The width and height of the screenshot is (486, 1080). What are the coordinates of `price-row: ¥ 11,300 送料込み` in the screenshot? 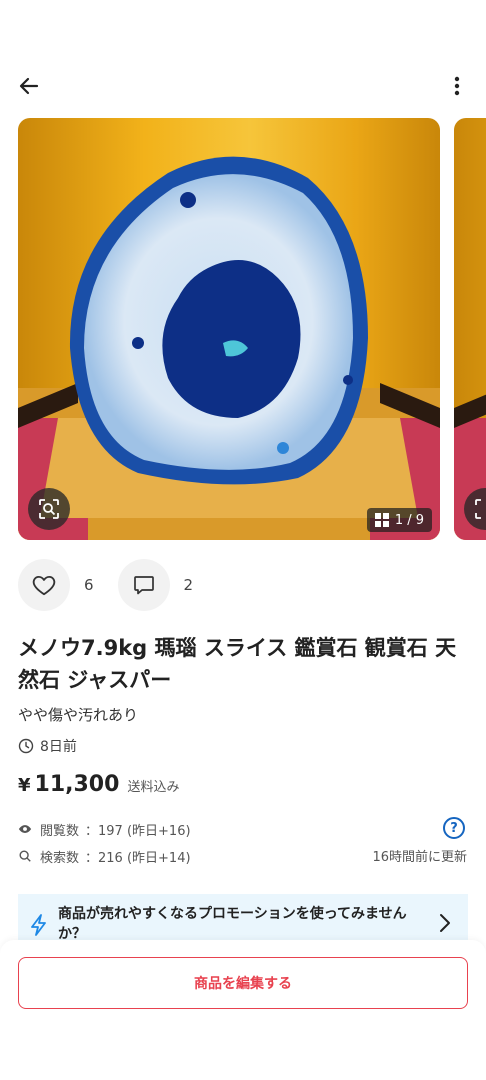 It's located at (98, 784).